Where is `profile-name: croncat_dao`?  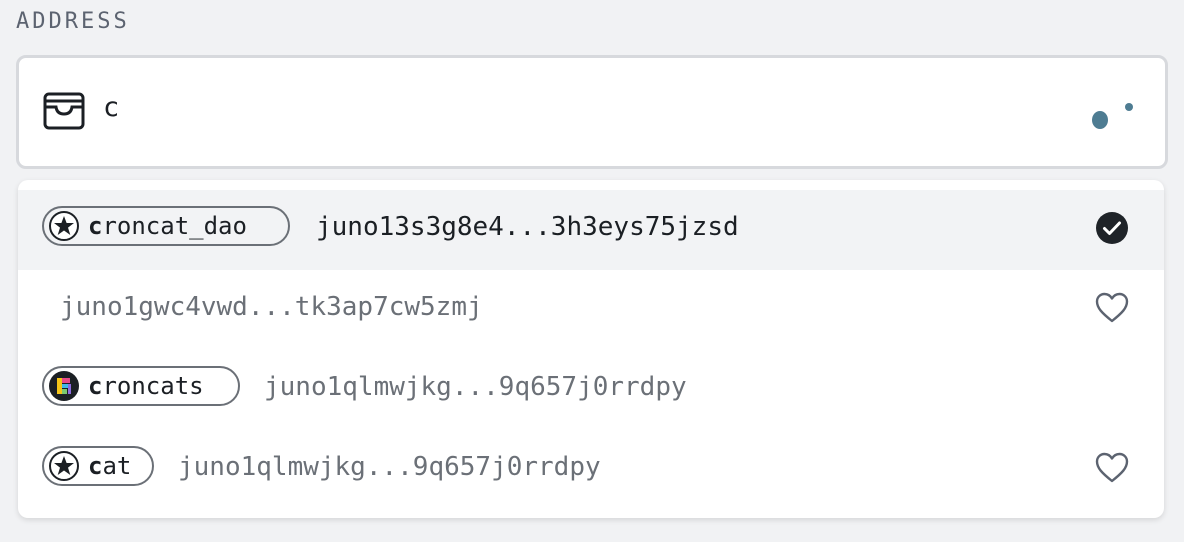
profile-name: croncat_dao is located at coordinates (167, 226).